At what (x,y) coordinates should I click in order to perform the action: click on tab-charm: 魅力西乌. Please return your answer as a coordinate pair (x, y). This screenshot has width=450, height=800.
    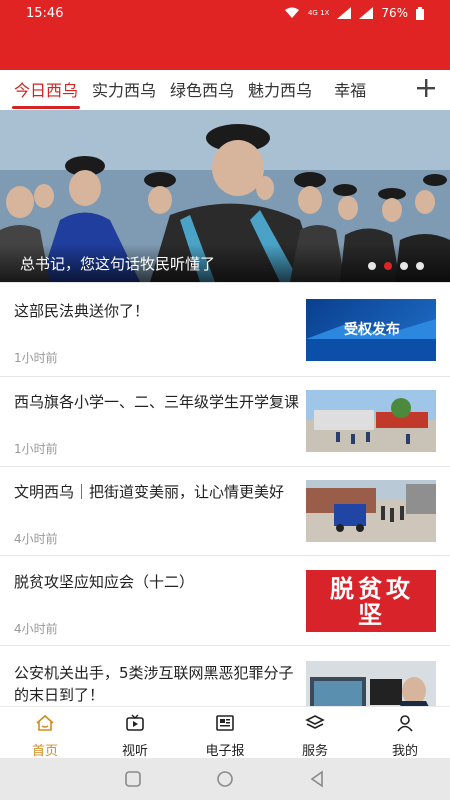
    Looking at the image, I should click on (280, 89).